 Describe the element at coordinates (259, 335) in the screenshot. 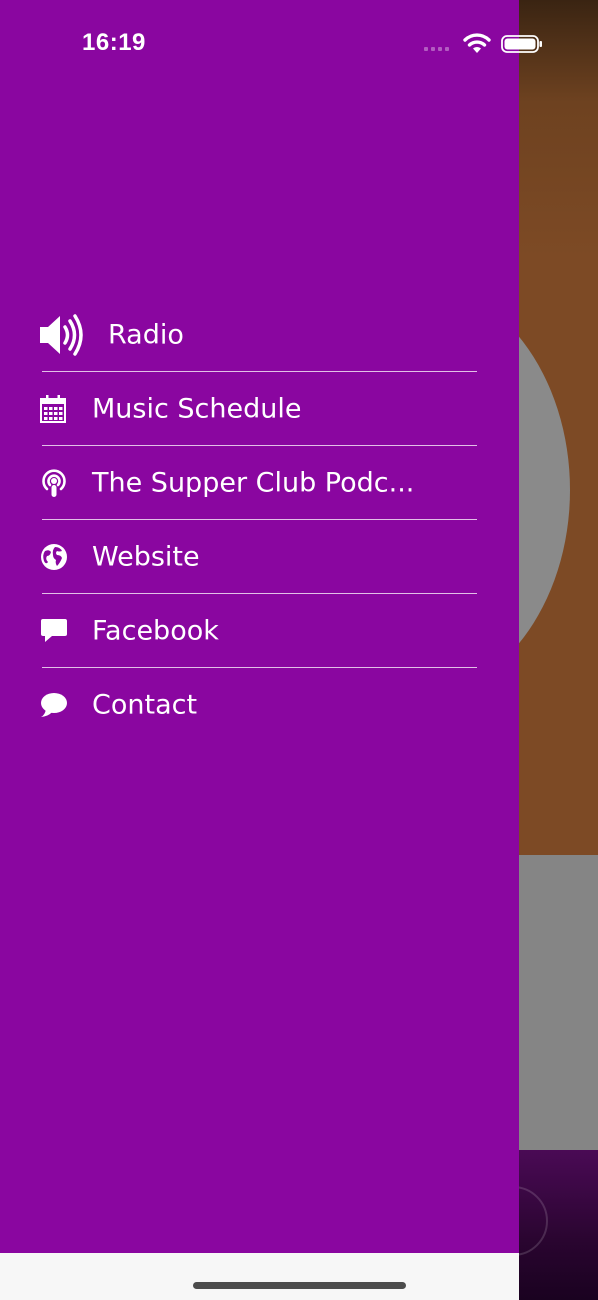

I see `menu-item-radio: Radio` at that location.